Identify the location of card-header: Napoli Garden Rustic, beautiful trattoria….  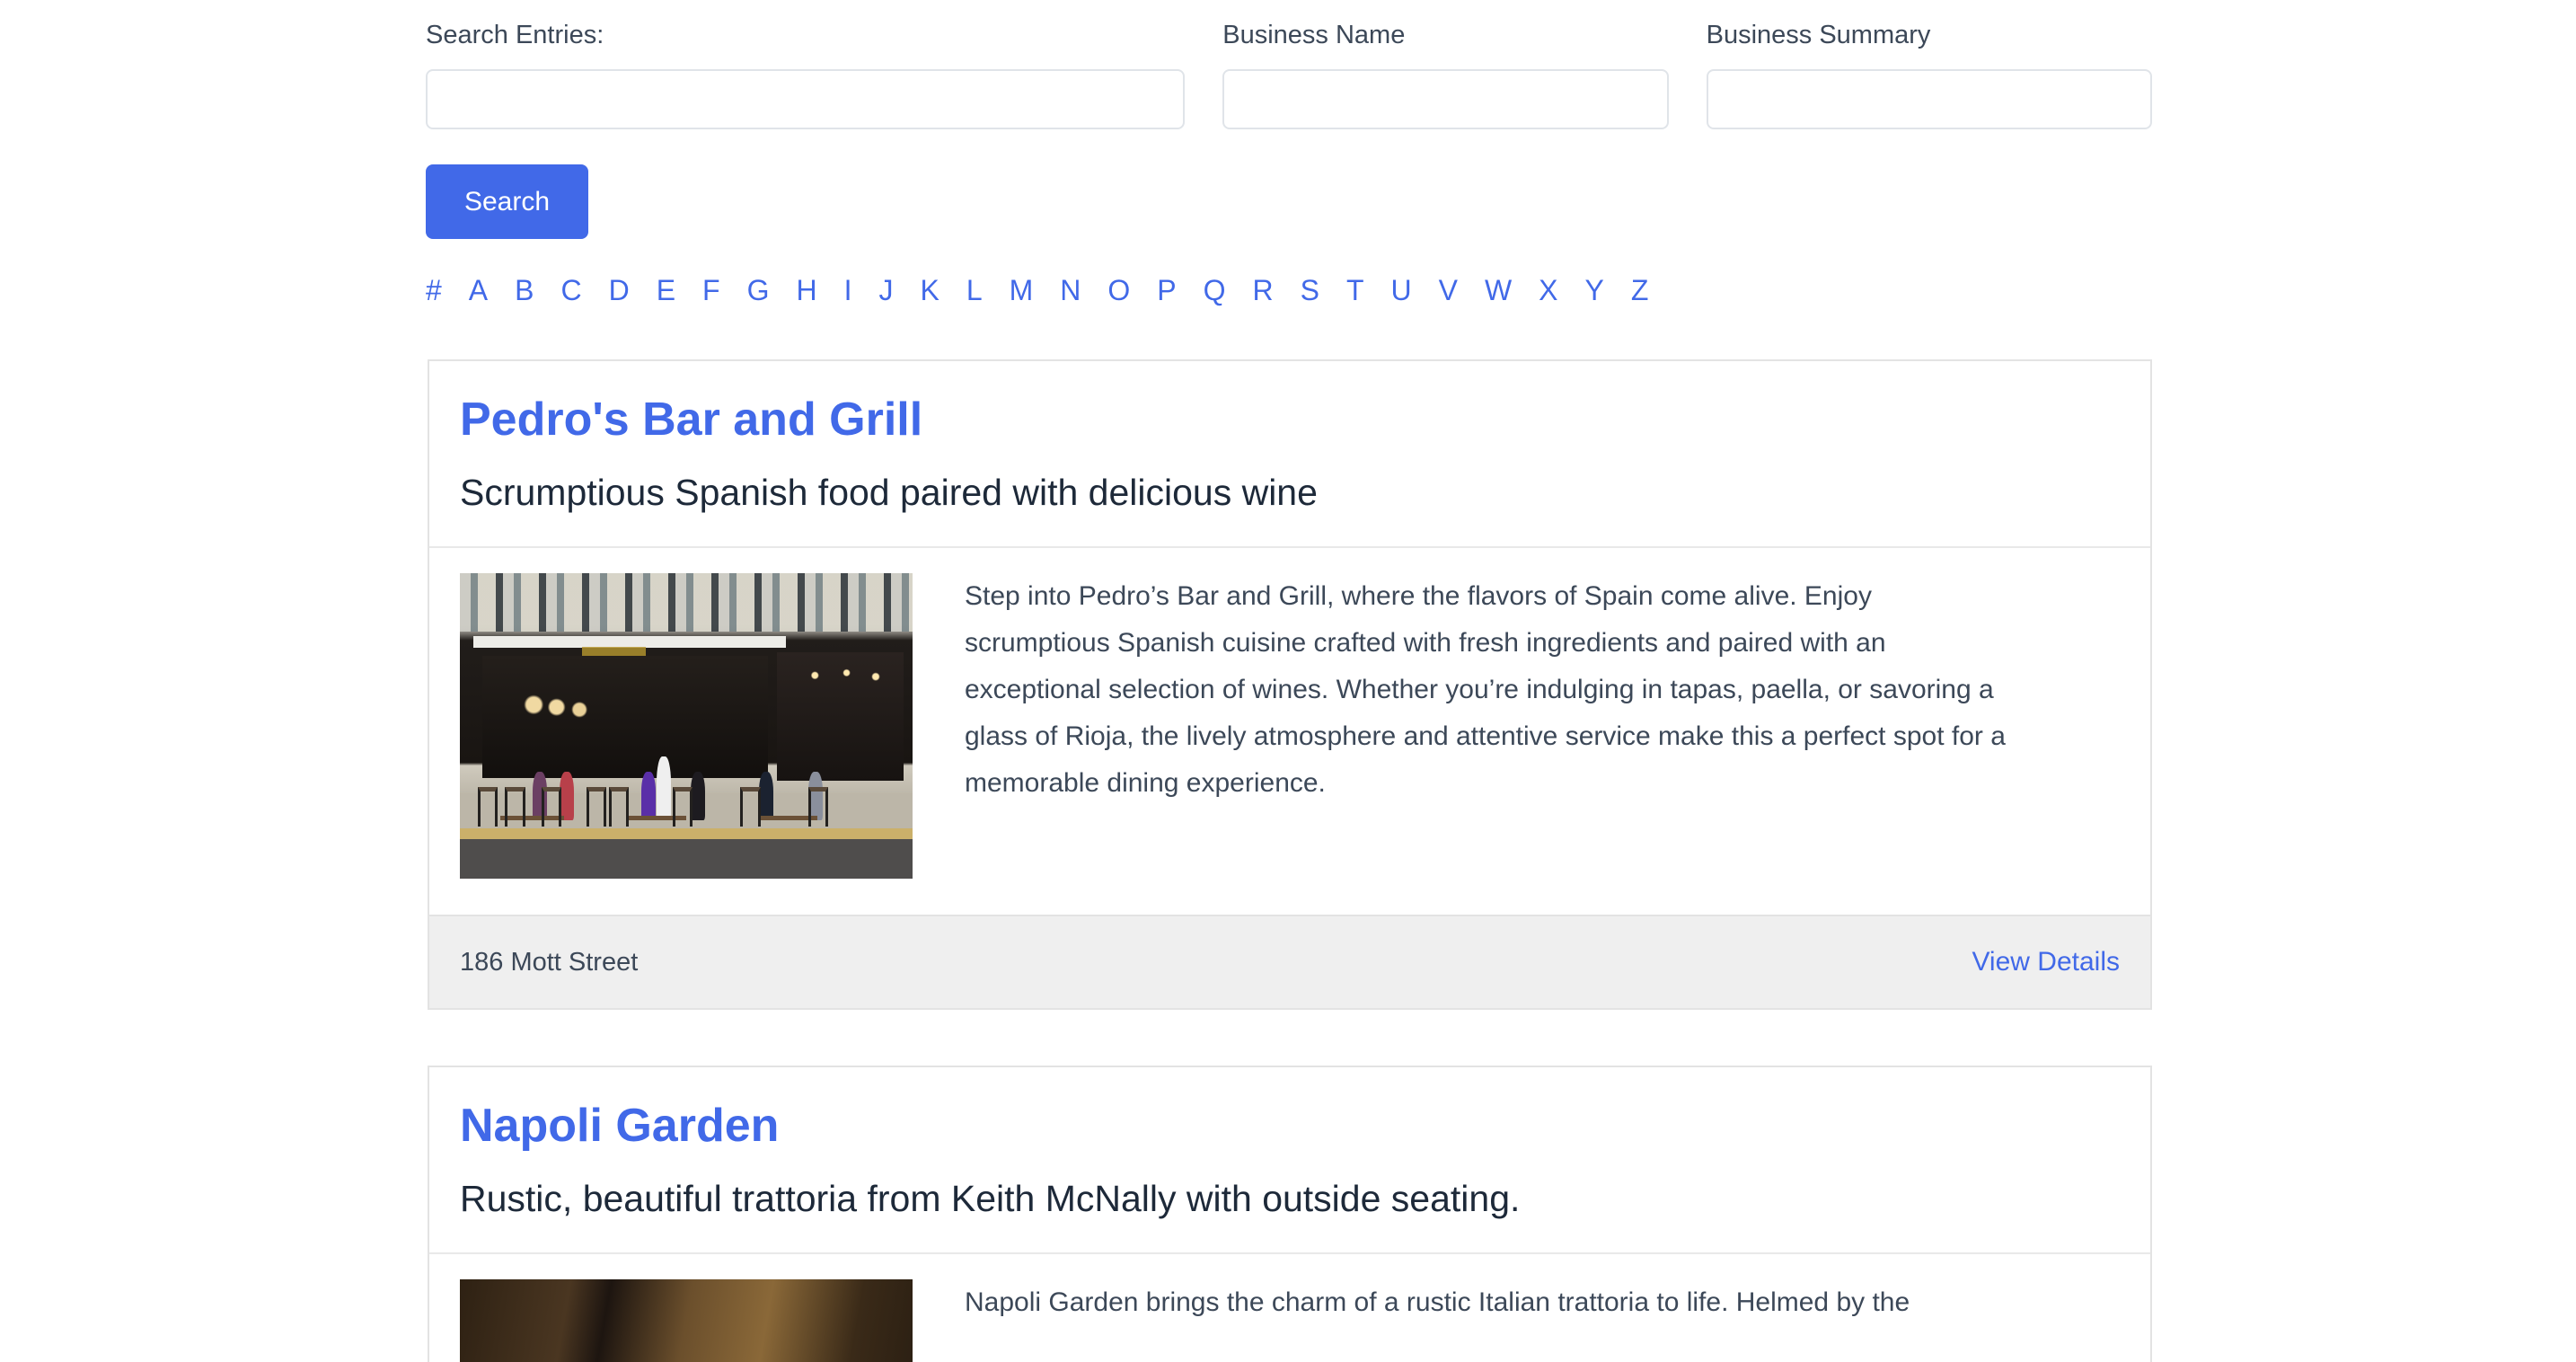
(1289, 1160).